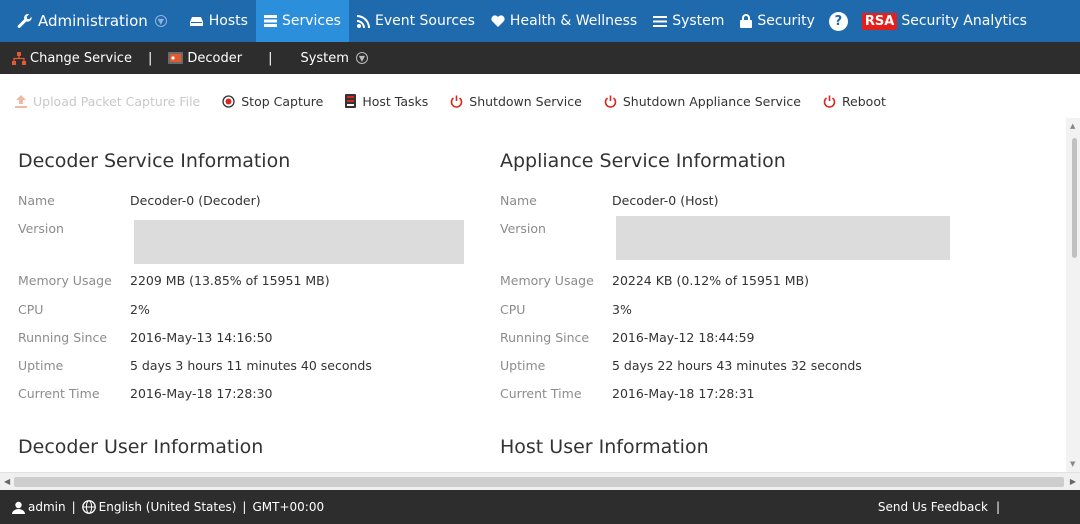  Describe the element at coordinates (540, 58) in the screenshot. I see `service-sub-navigation: Change Service | Decoder | System ▼` at that location.